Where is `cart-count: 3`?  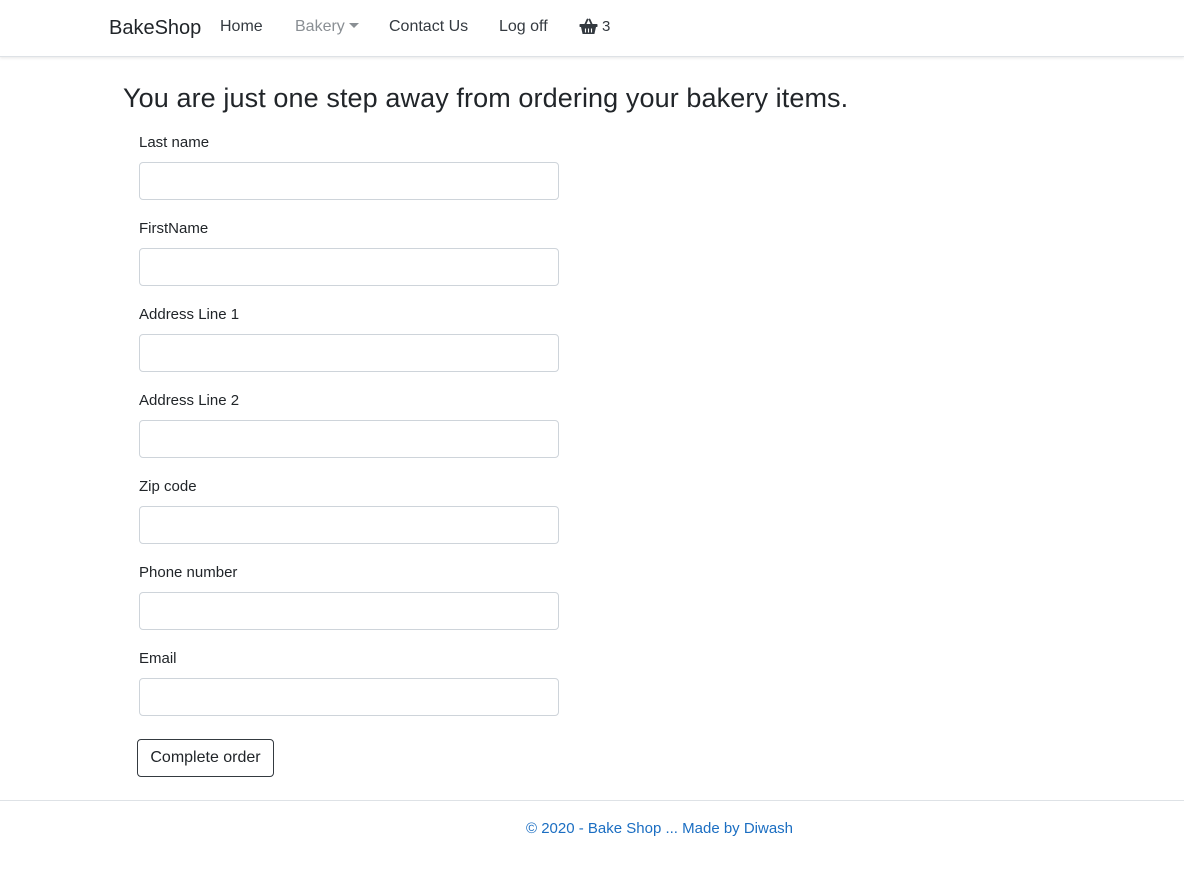
cart-count: 3 is located at coordinates (606, 26).